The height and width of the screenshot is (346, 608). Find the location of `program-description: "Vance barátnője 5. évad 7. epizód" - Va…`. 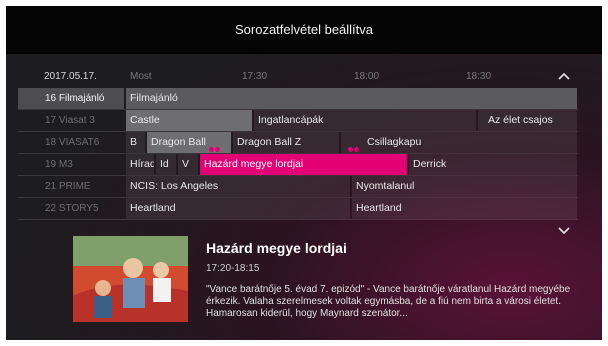

program-description: "Vance barátnője 5. évad 7. epizód" - Va… is located at coordinates (388, 301).